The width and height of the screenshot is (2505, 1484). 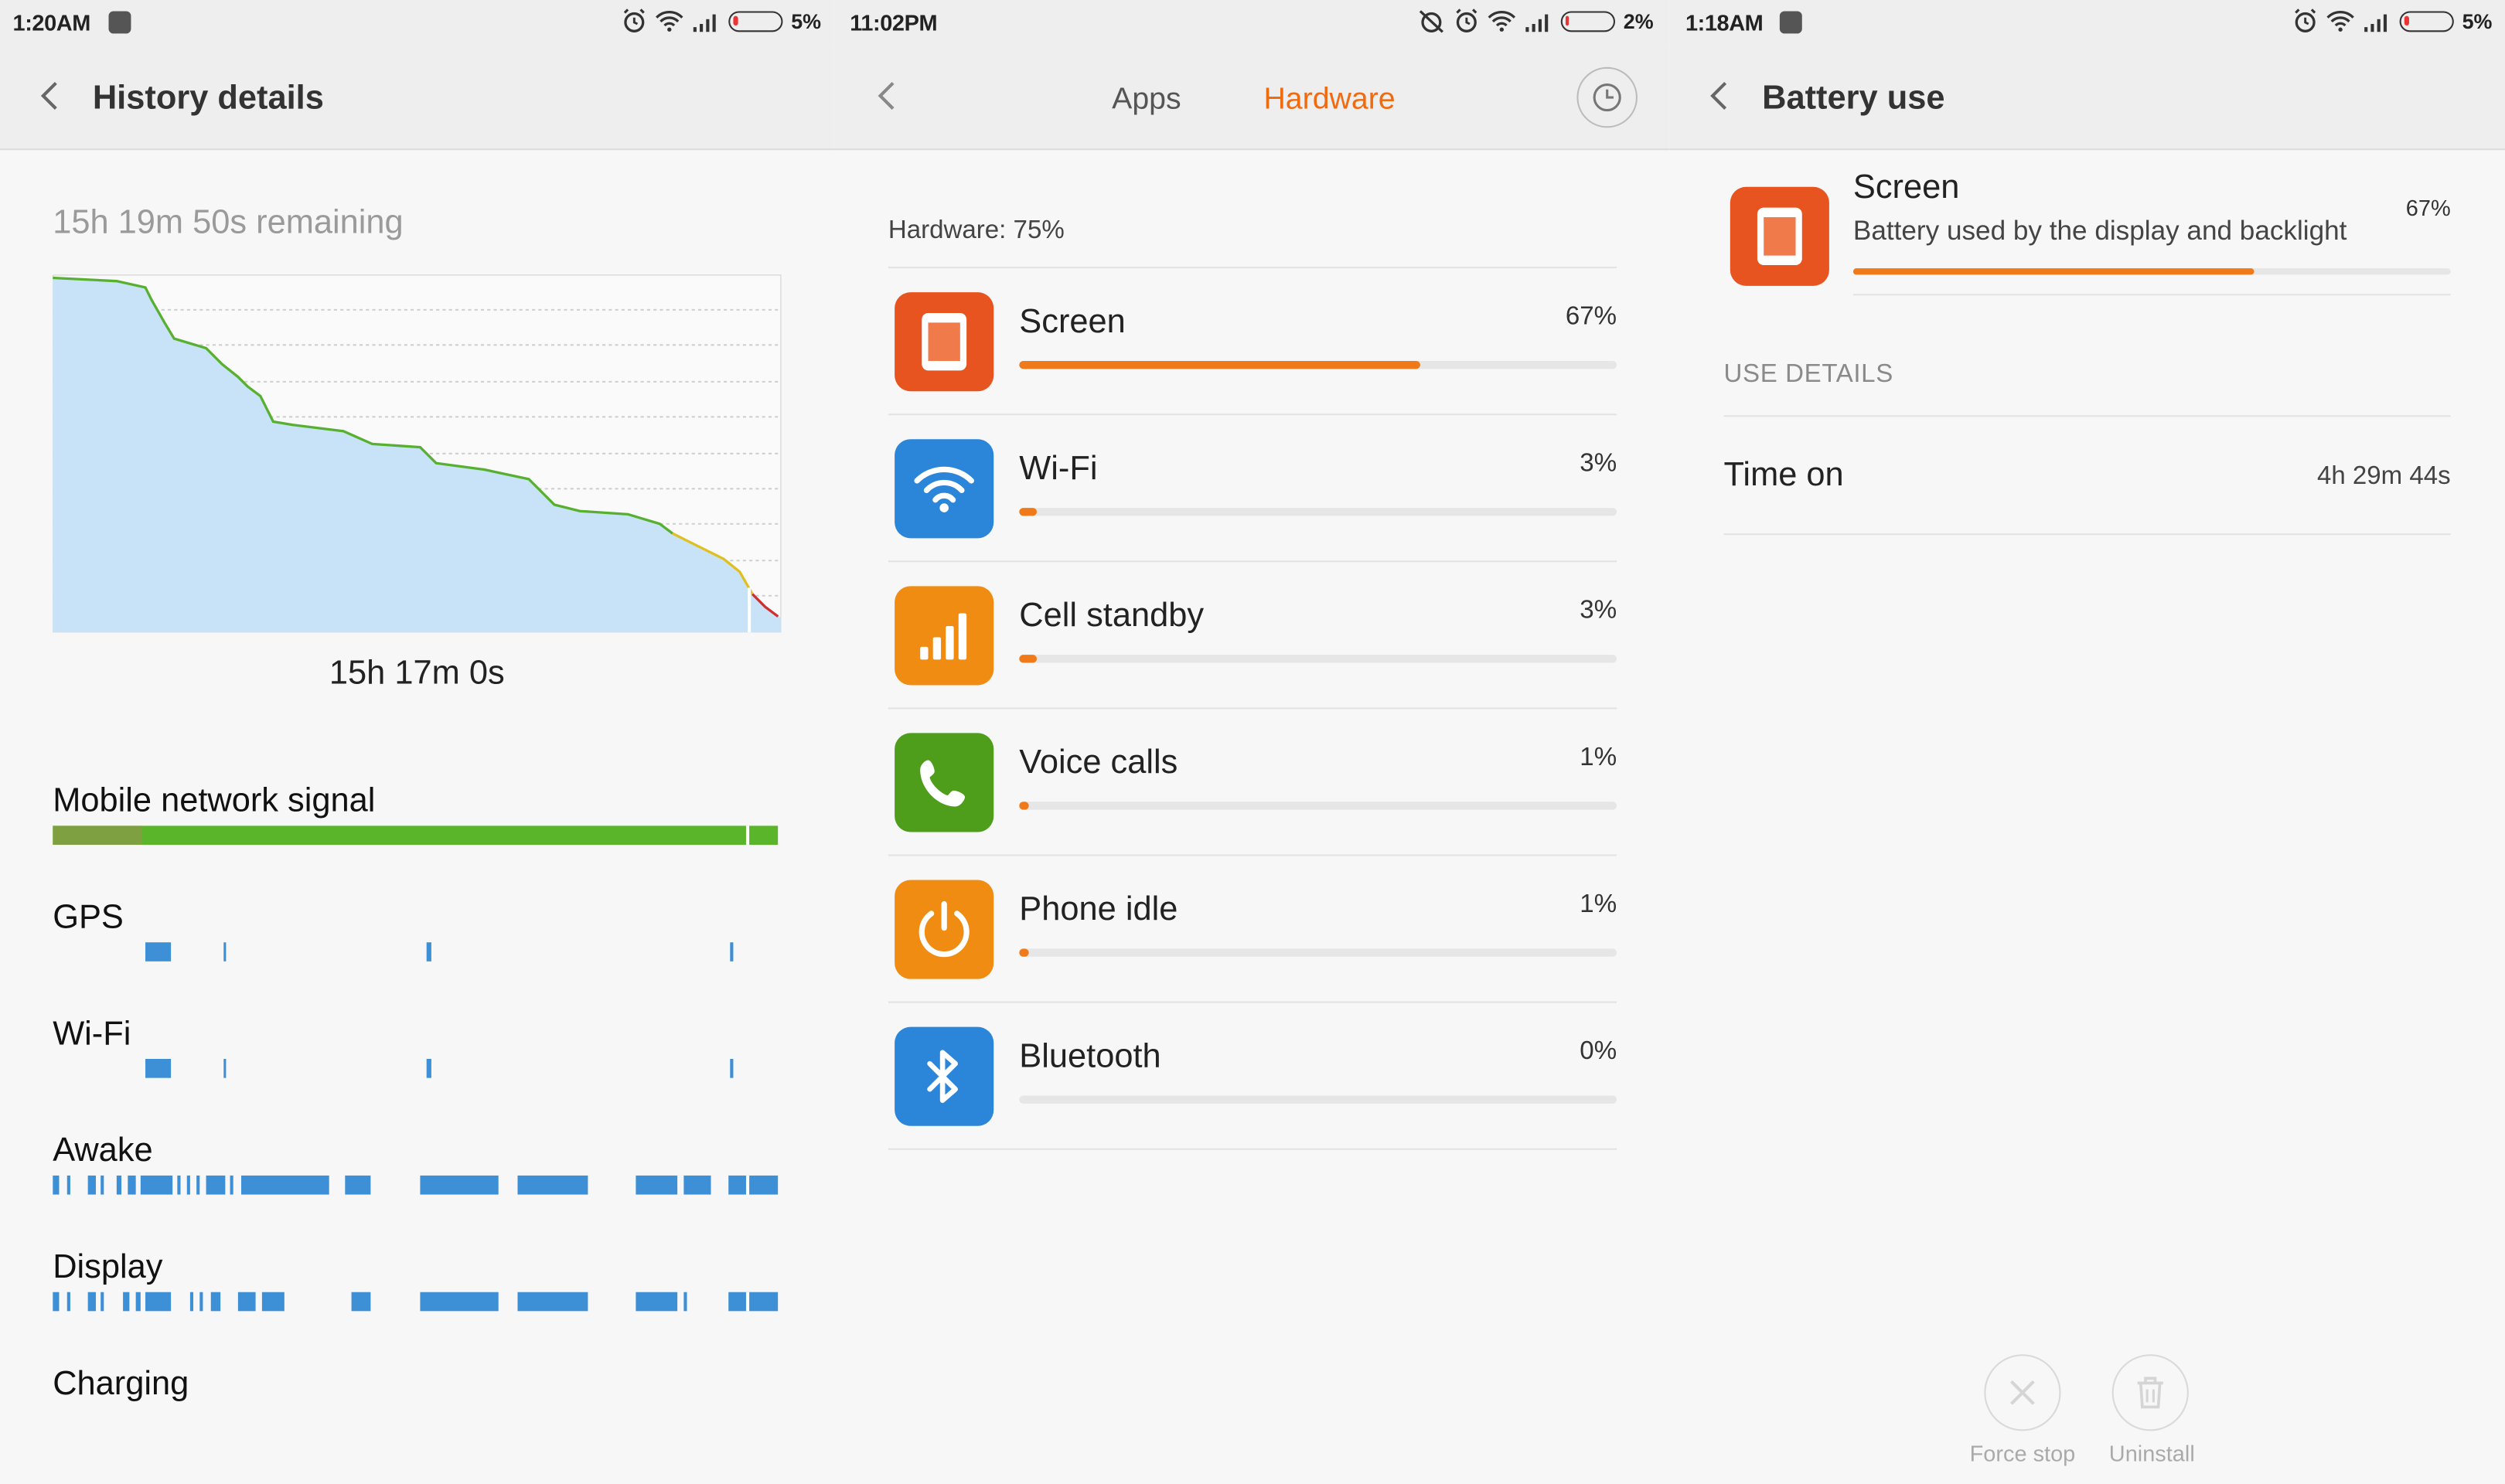 I want to click on uninstall-button, so click(x=2150, y=1392).